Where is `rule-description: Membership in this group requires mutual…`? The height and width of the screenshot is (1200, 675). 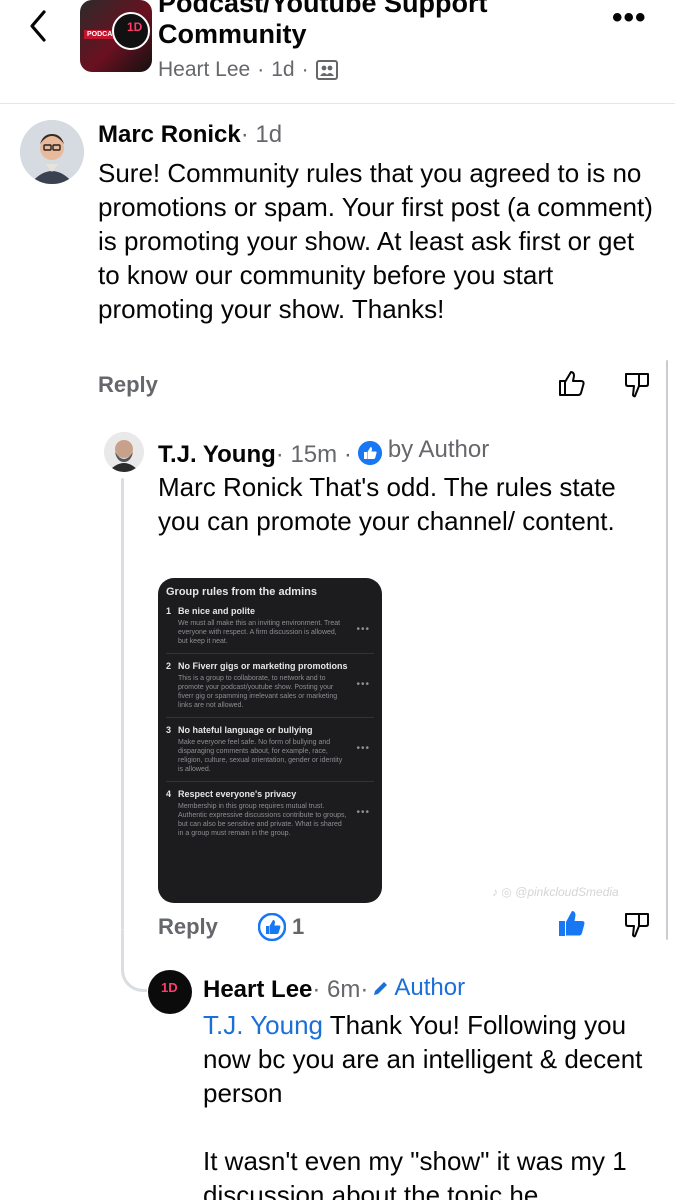
rule-description: Membership in this group requires mutual… is located at coordinates (262, 820).